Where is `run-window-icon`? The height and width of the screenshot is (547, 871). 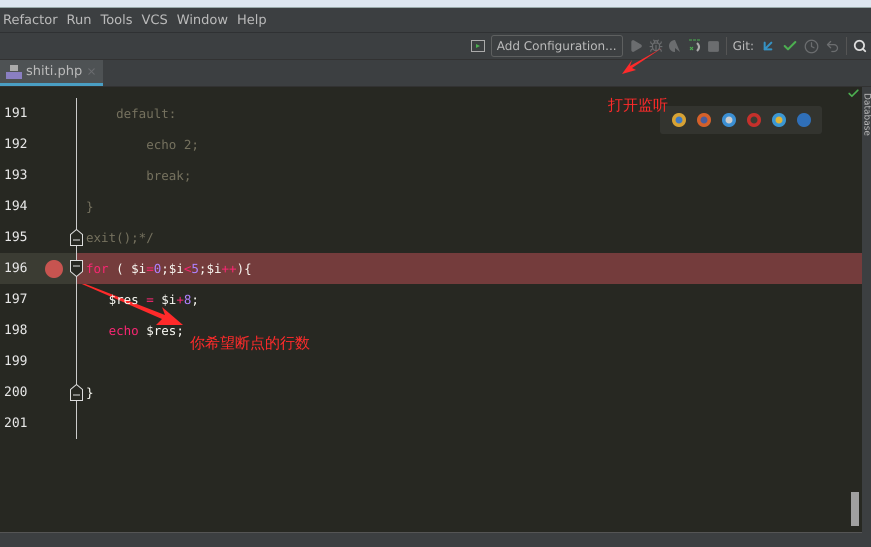 run-window-icon is located at coordinates (477, 46).